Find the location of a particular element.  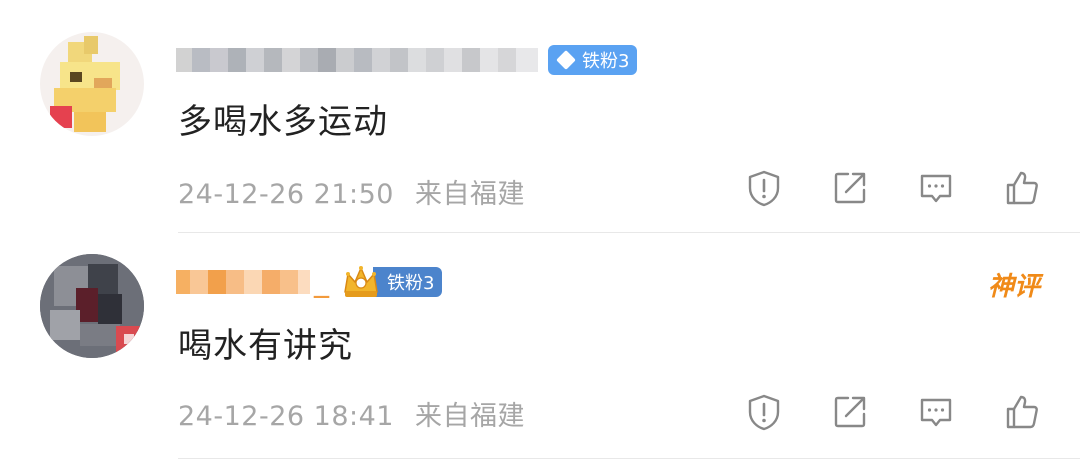

god-comment-tag: 神评 is located at coordinates (1013, 287).